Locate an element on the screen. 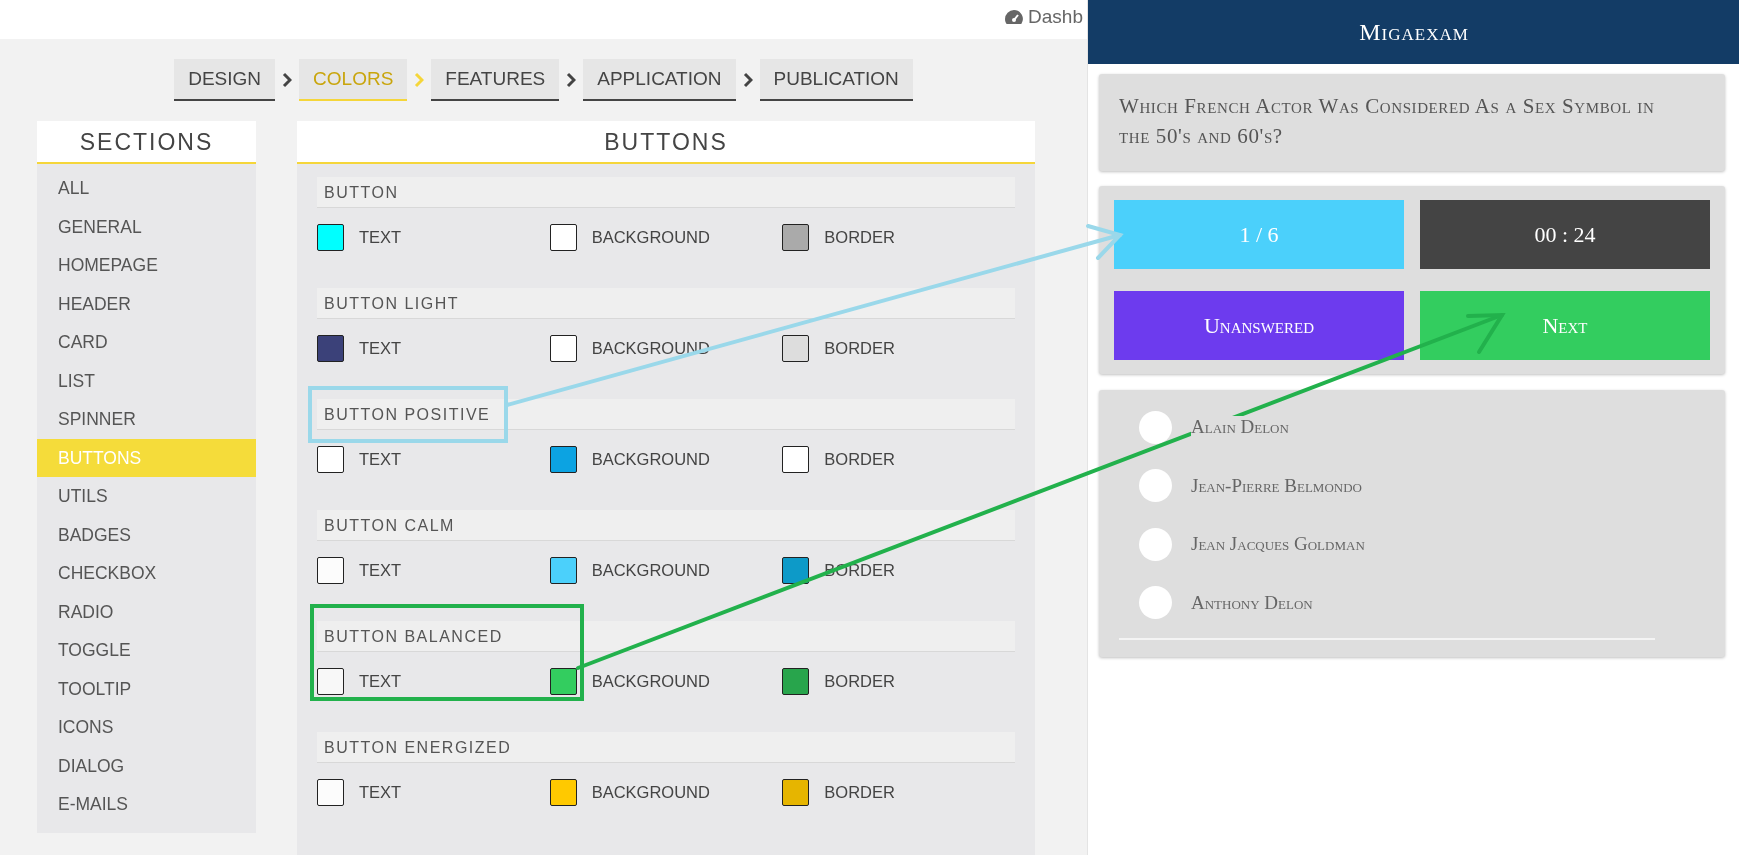 The height and width of the screenshot is (855, 1739). section-item: DIALOG is located at coordinates (146, 765).